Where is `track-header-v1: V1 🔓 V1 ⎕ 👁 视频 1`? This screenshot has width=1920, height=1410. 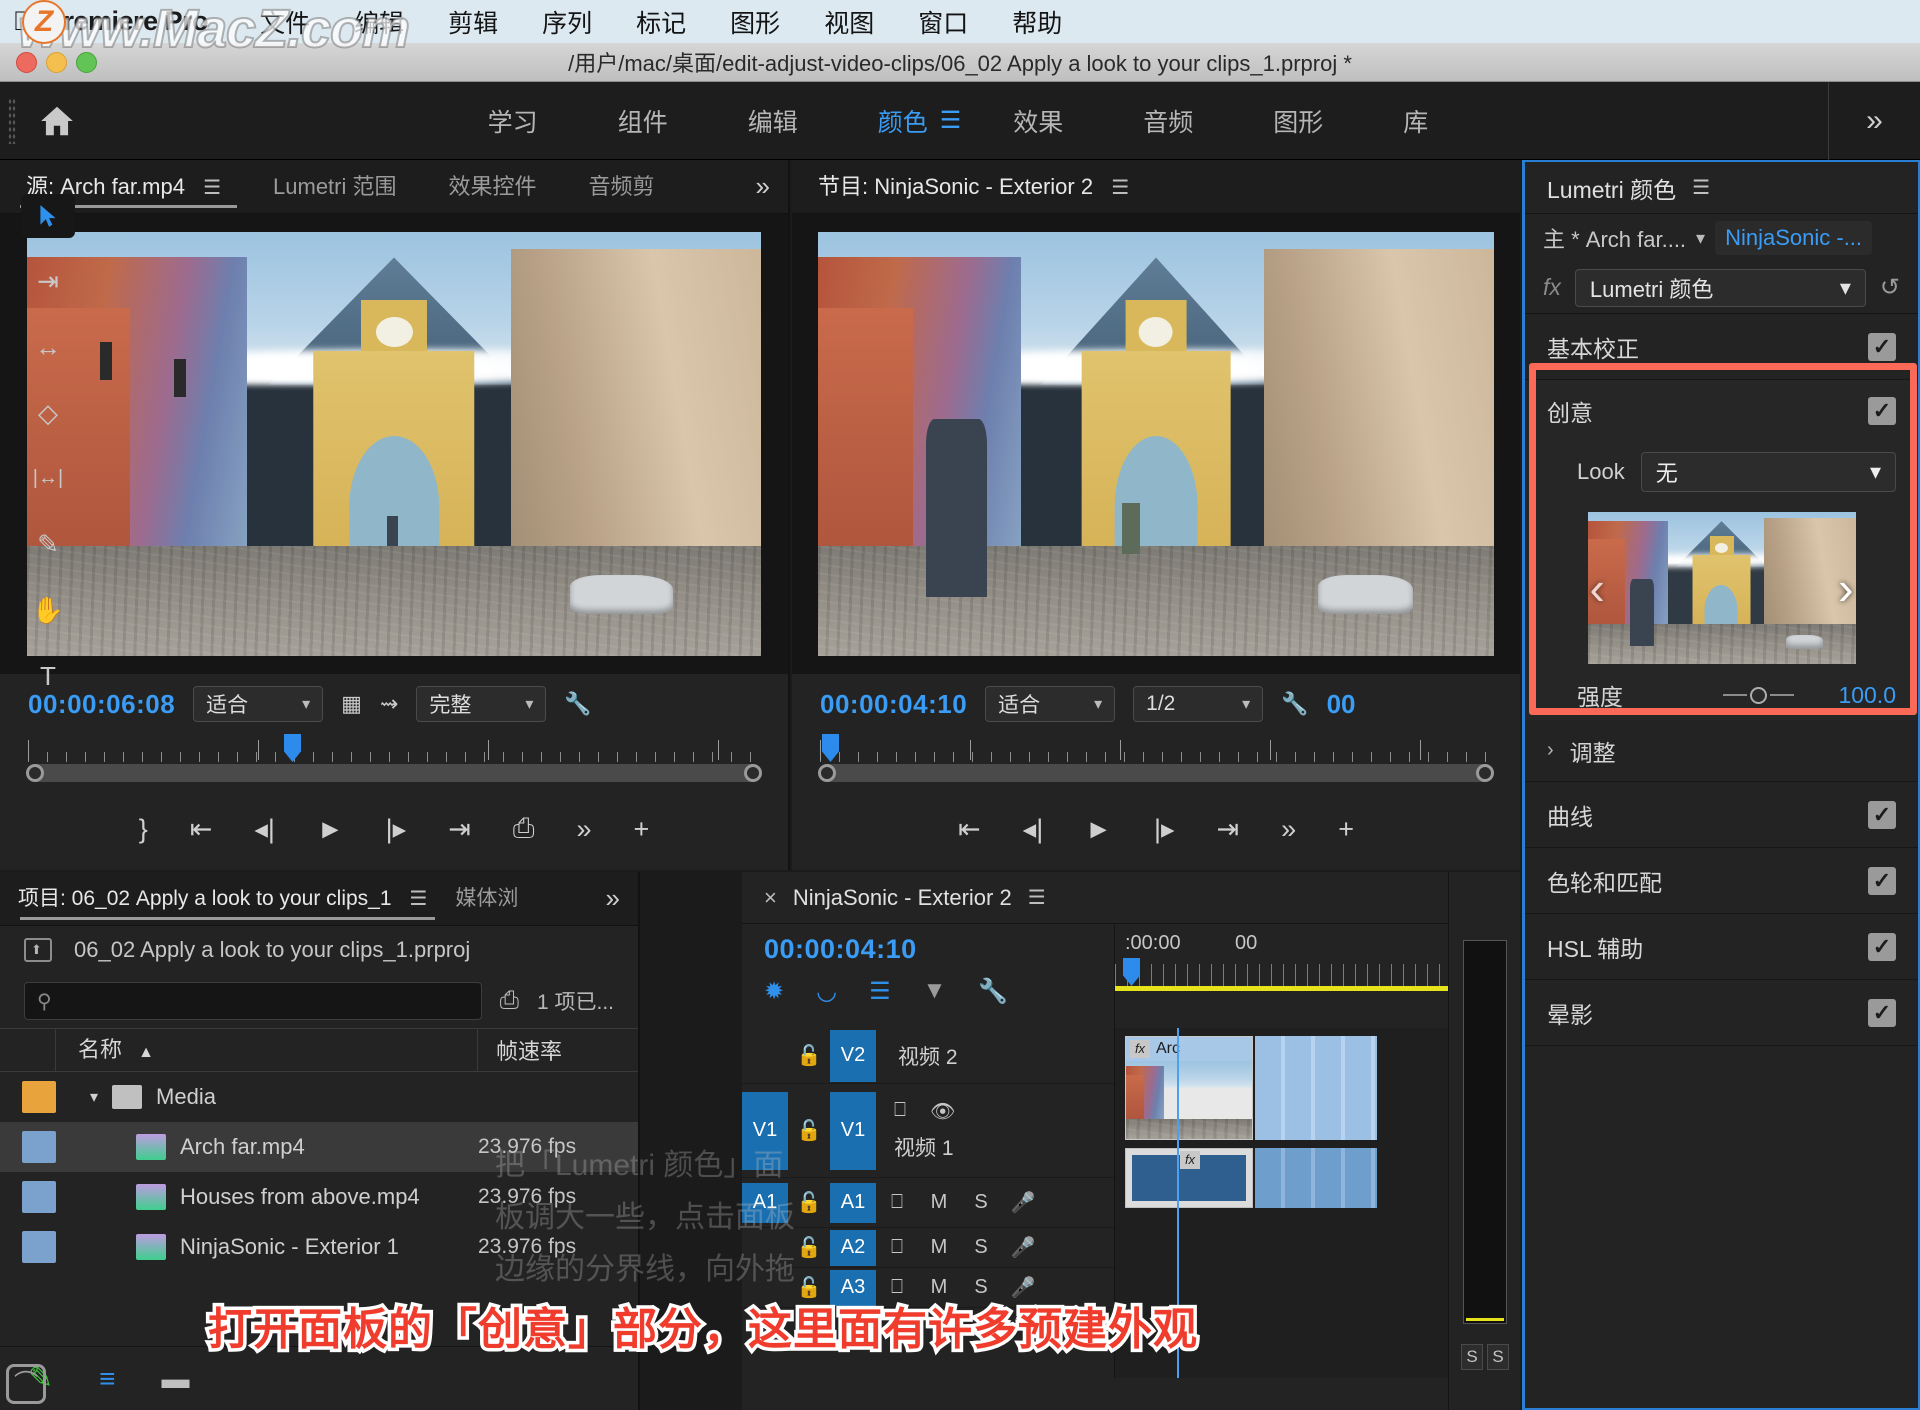 track-header-v1: V1 🔓 V1 ⎕ 👁 视频 1 is located at coordinates (928, 1131).